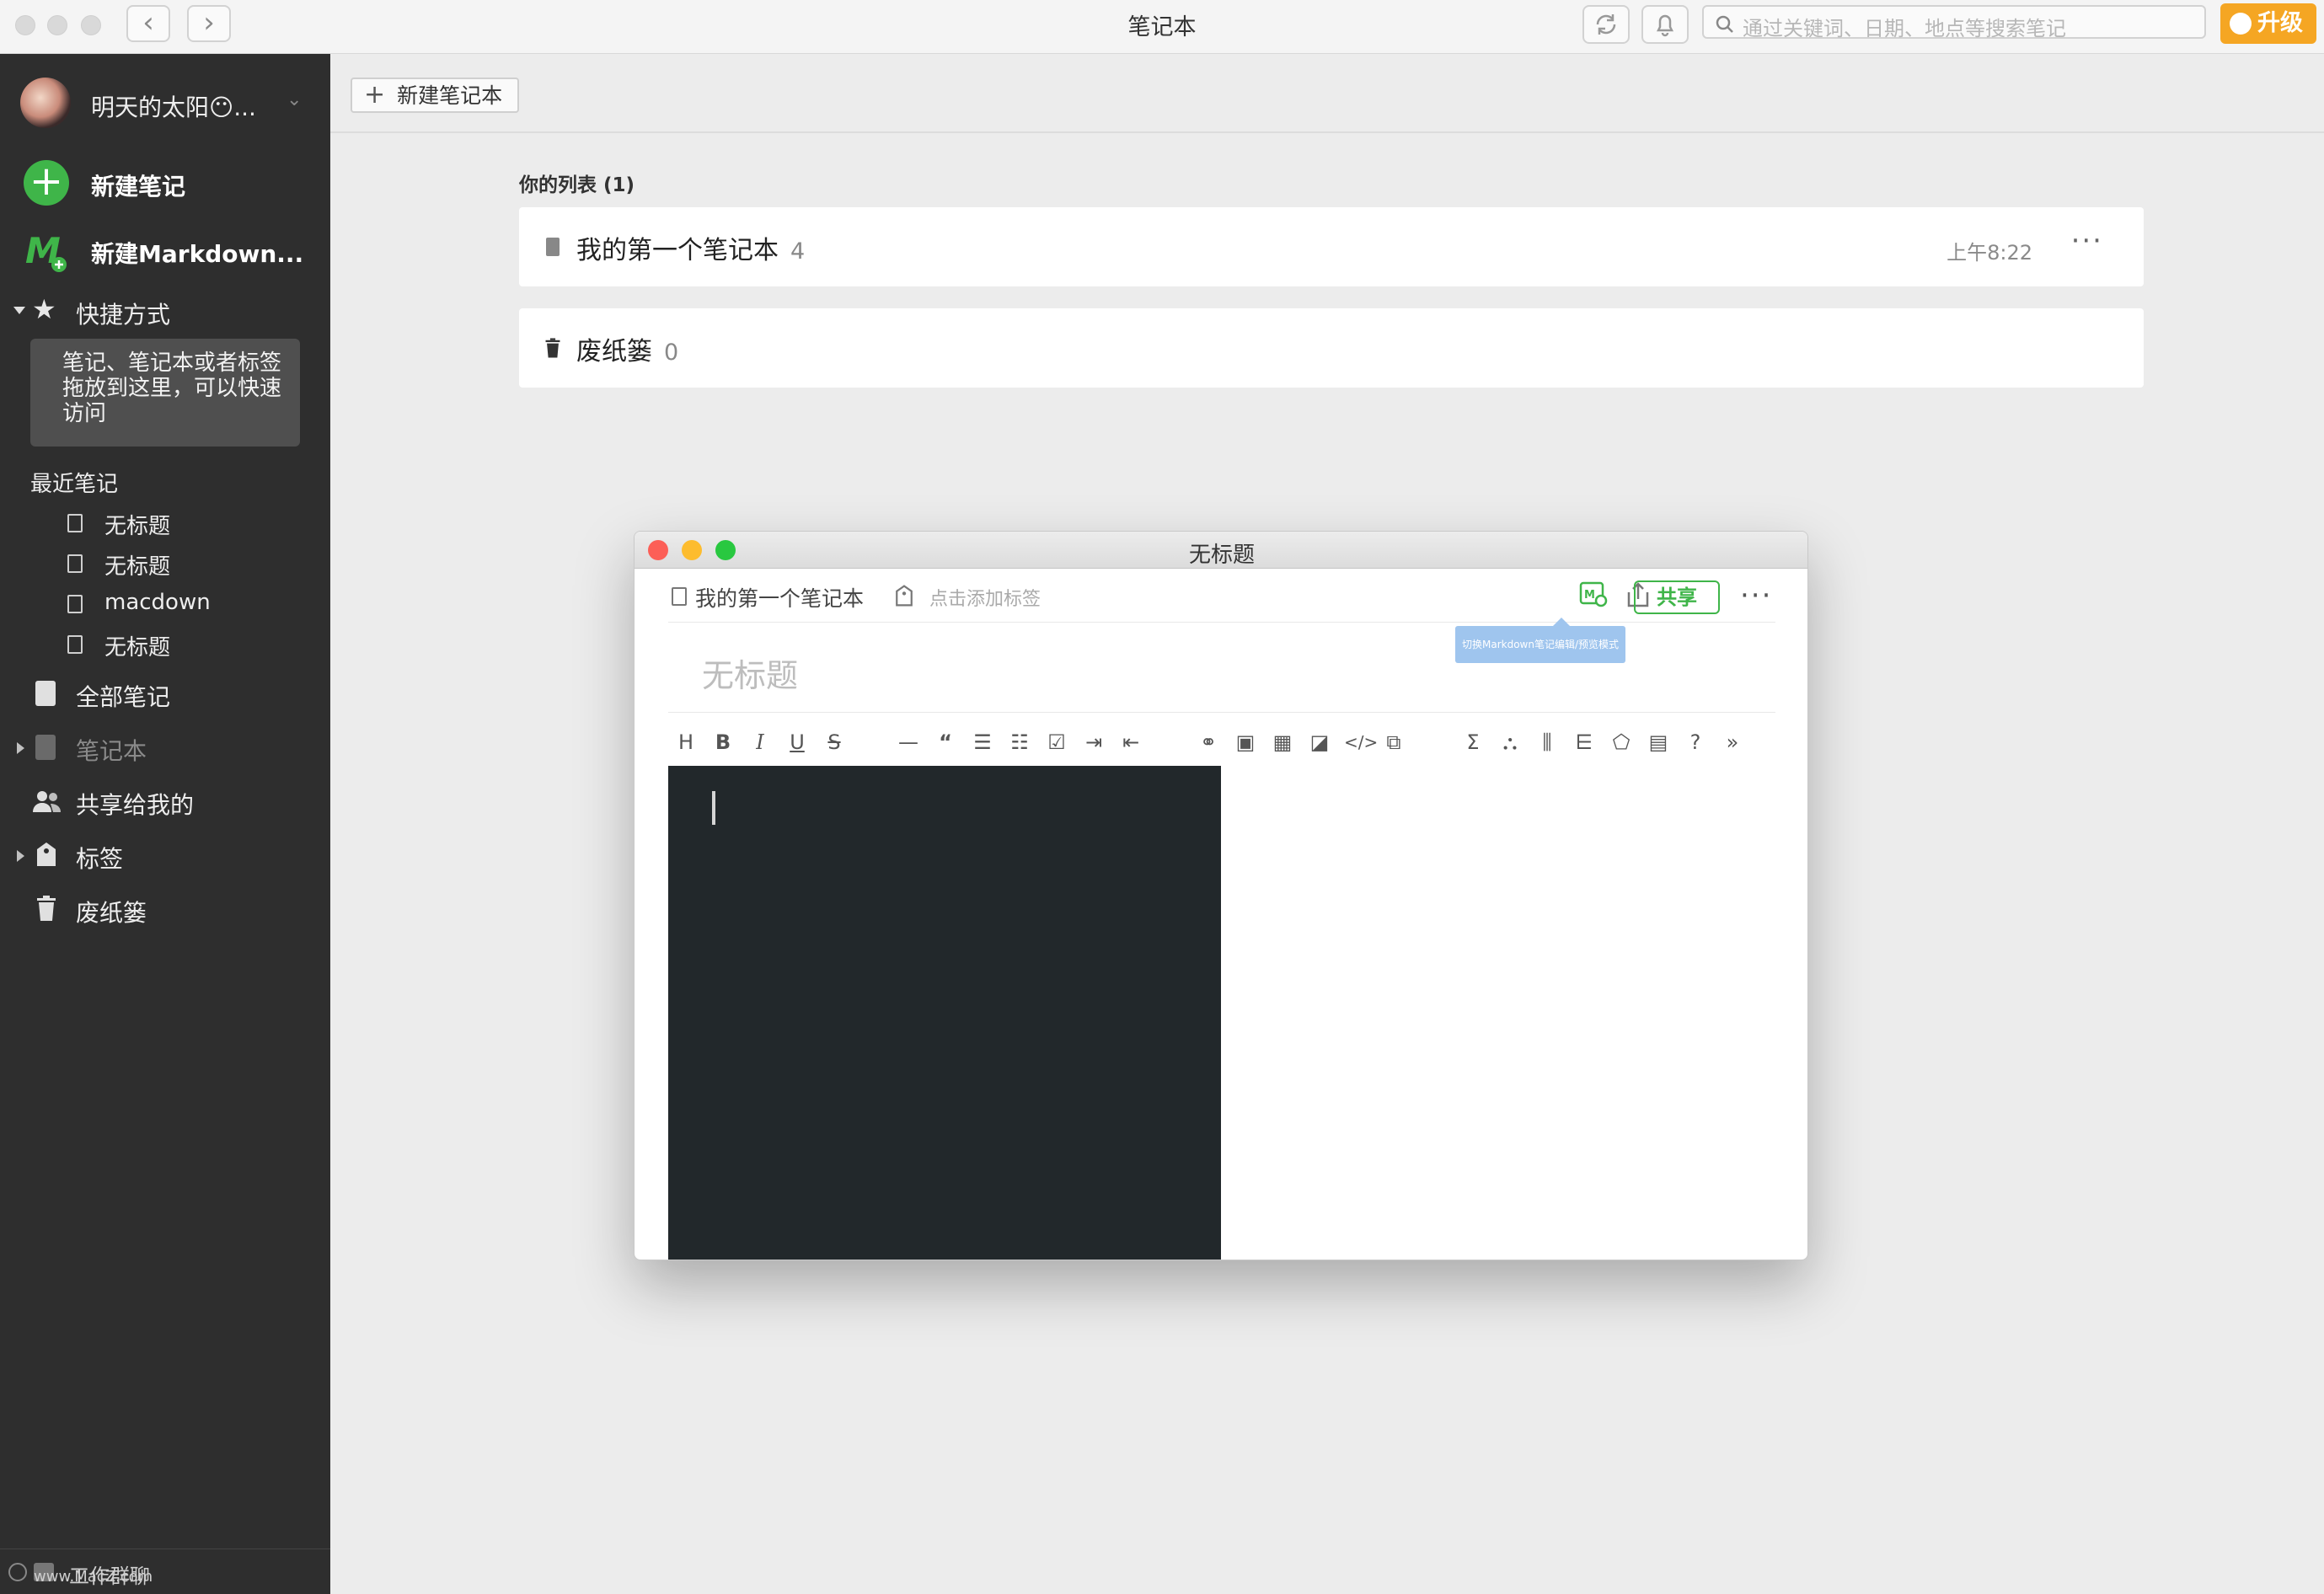  Describe the element at coordinates (1724, 24) in the screenshot. I see `search-icon` at that location.